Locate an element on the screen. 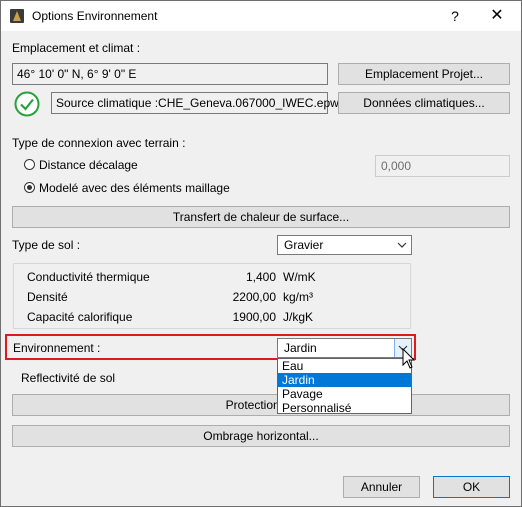  help-button: ? is located at coordinates (455, 16).